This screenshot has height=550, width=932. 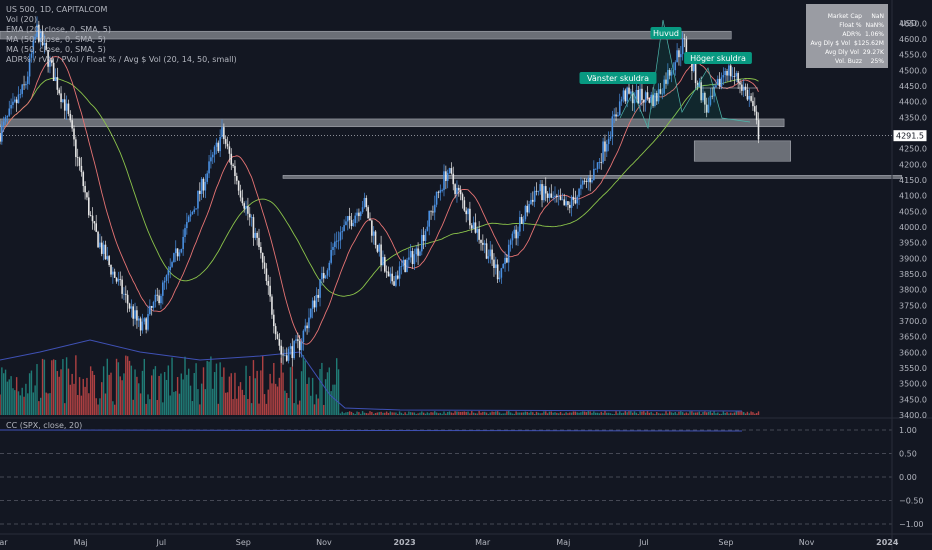 I want to click on legend-ma1: MA (50, close, 0, SMA, 5), so click(x=121, y=40).